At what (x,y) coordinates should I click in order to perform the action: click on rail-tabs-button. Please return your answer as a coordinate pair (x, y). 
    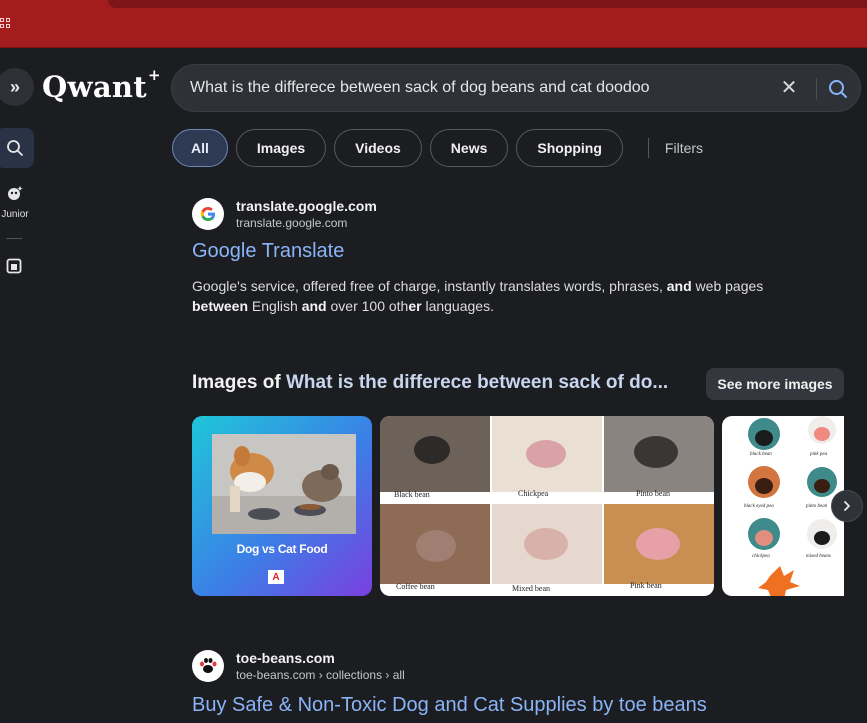
    Looking at the image, I should click on (14, 268).